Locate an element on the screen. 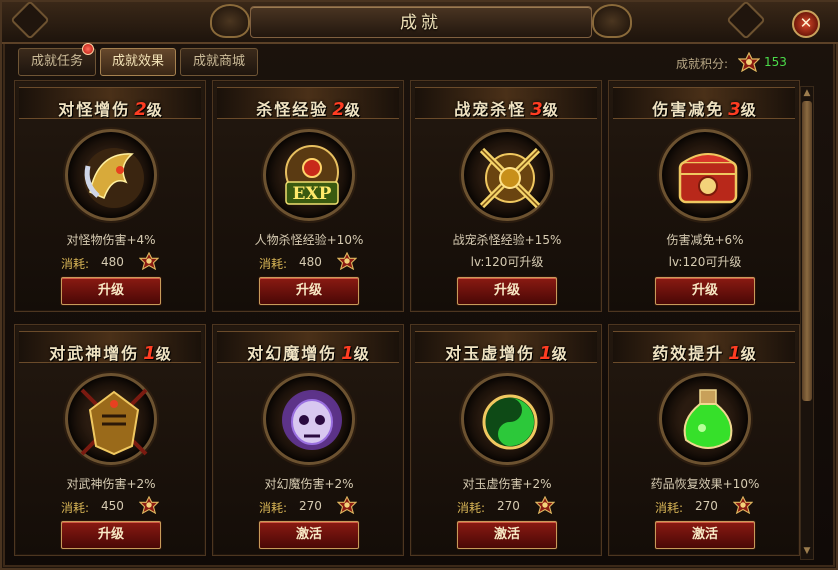  purple-skull-icon is located at coordinates (312, 420).